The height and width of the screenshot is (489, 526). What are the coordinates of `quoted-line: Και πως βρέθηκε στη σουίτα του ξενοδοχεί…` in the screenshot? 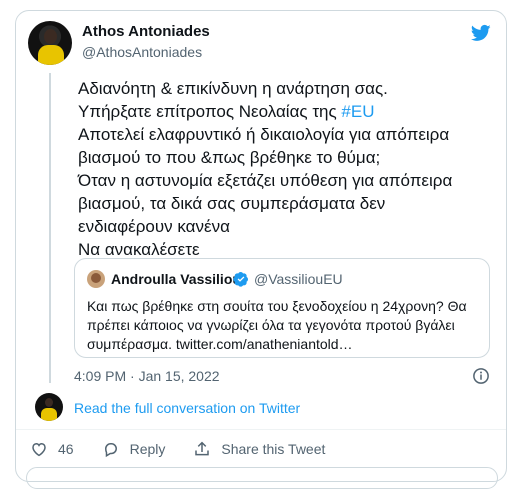 It's located at (277, 306).